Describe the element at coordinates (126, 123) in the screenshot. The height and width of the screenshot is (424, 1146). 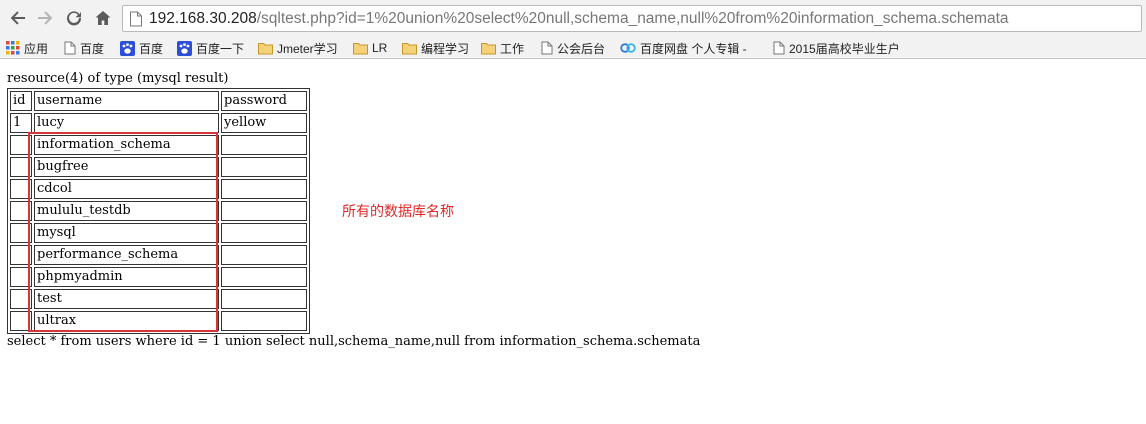
I see `table-cell: lucy` at that location.